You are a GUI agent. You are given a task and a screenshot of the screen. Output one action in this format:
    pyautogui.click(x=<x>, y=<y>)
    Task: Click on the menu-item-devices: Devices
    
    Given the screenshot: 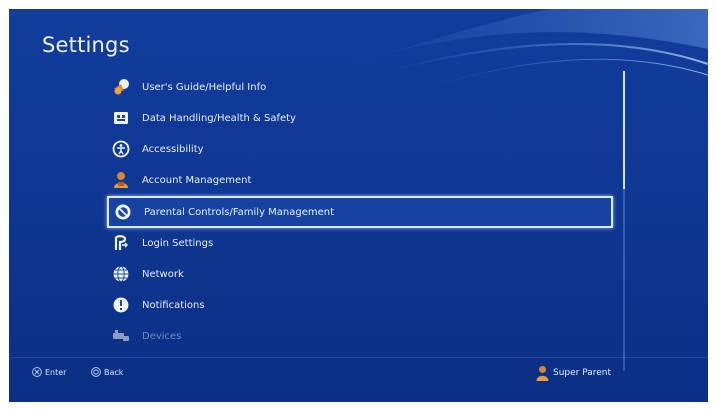 What is the action you would take?
    pyautogui.click(x=360, y=336)
    